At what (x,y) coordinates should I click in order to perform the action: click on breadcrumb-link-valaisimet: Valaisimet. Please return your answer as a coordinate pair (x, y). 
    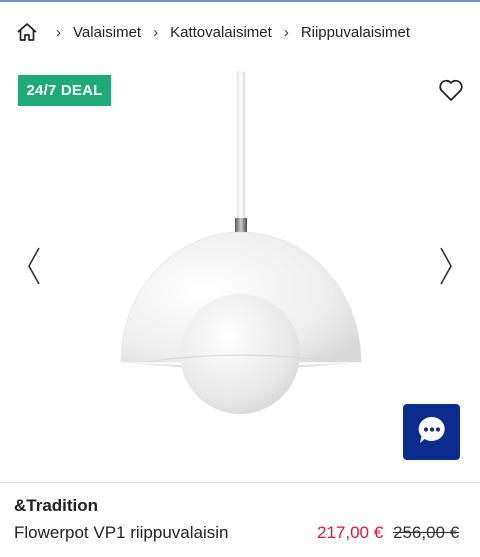
    Looking at the image, I should click on (107, 32).